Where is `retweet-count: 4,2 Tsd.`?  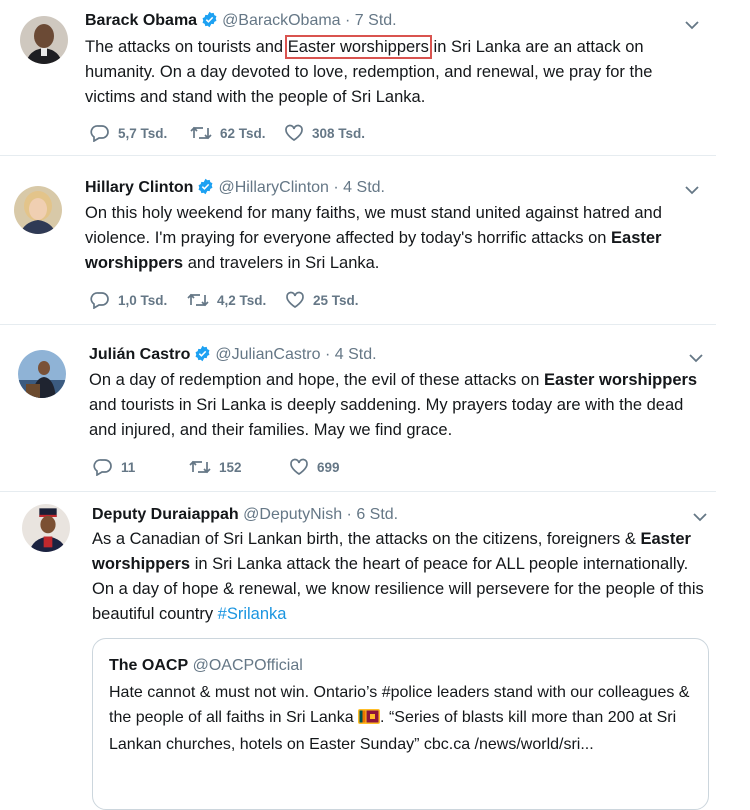 retweet-count: 4,2 Tsd. is located at coordinates (242, 300).